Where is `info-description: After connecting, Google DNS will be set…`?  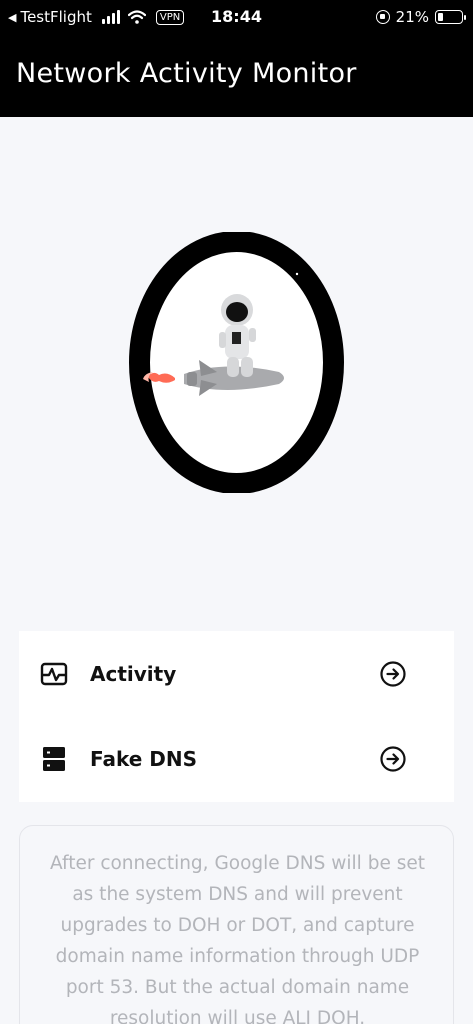 info-description: After connecting, Google DNS will be set… is located at coordinates (237, 938).